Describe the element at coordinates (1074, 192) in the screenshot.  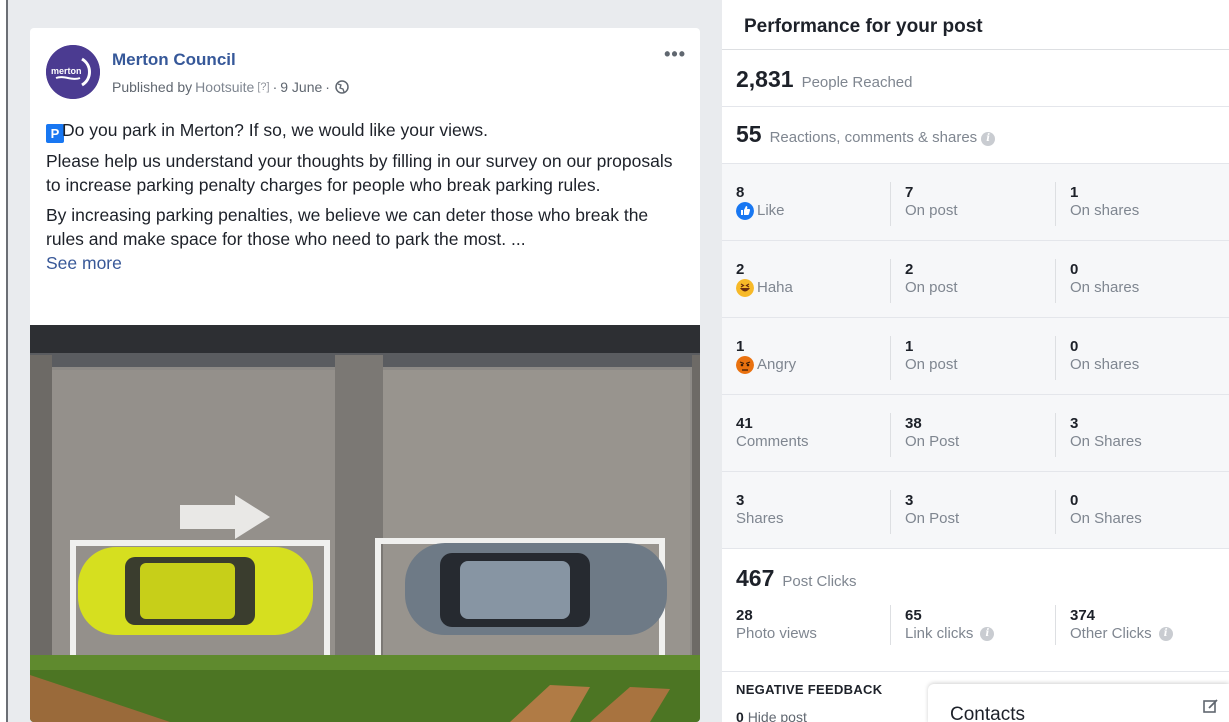
I see `on-shares-value: 1` at that location.